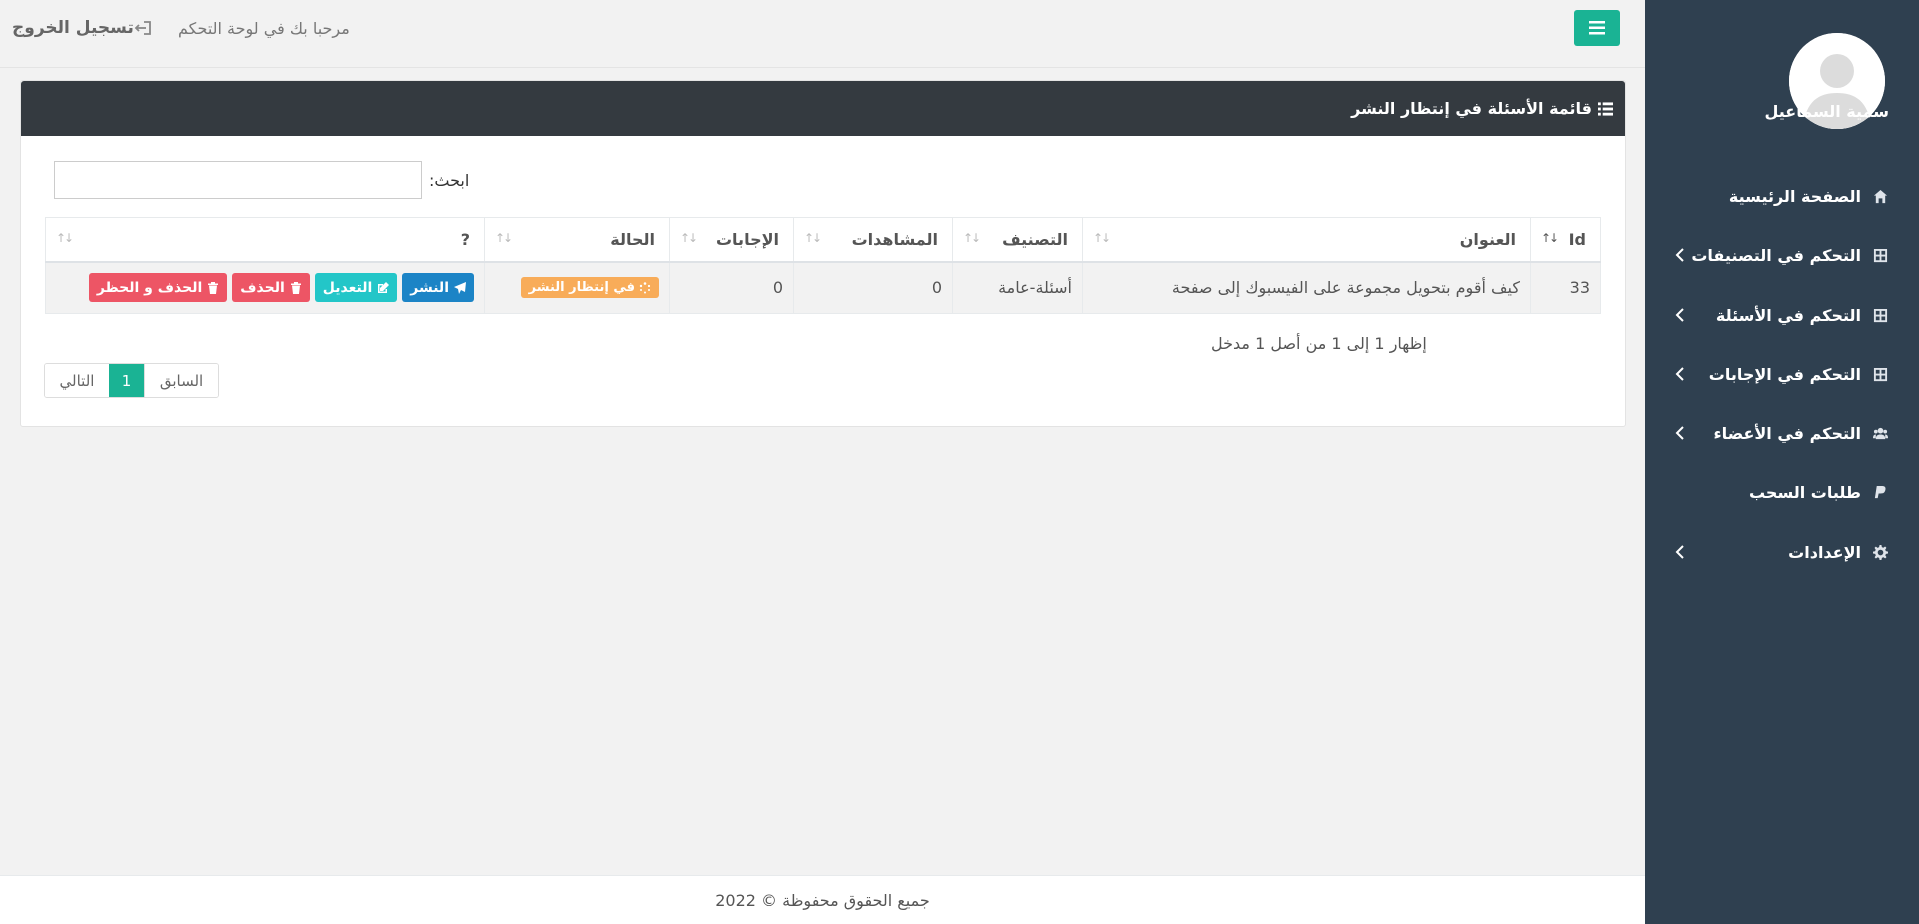 This screenshot has height=924, width=1919. What do you see at coordinates (577, 240) in the screenshot?
I see `column-header-status: الحالة ↓↑` at bounding box center [577, 240].